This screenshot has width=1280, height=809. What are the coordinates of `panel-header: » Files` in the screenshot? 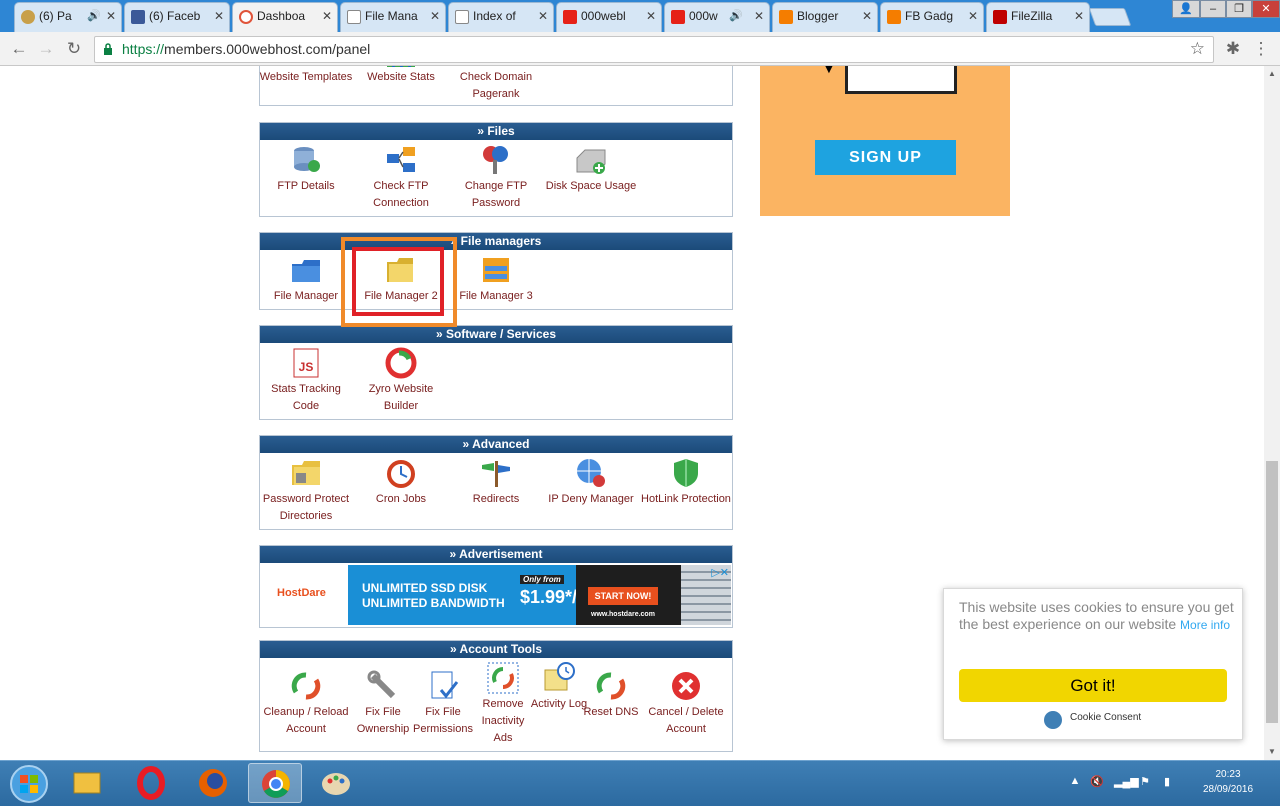 It's located at (496, 131).